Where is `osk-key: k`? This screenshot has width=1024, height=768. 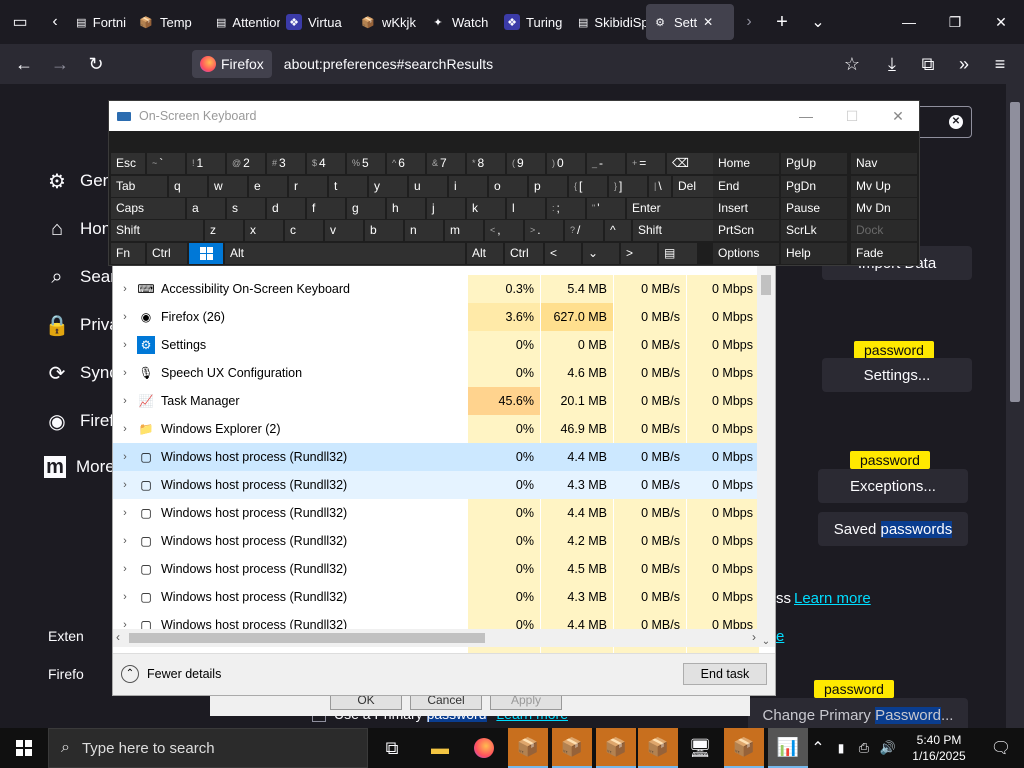 osk-key: k is located at coordinates (486, 208).